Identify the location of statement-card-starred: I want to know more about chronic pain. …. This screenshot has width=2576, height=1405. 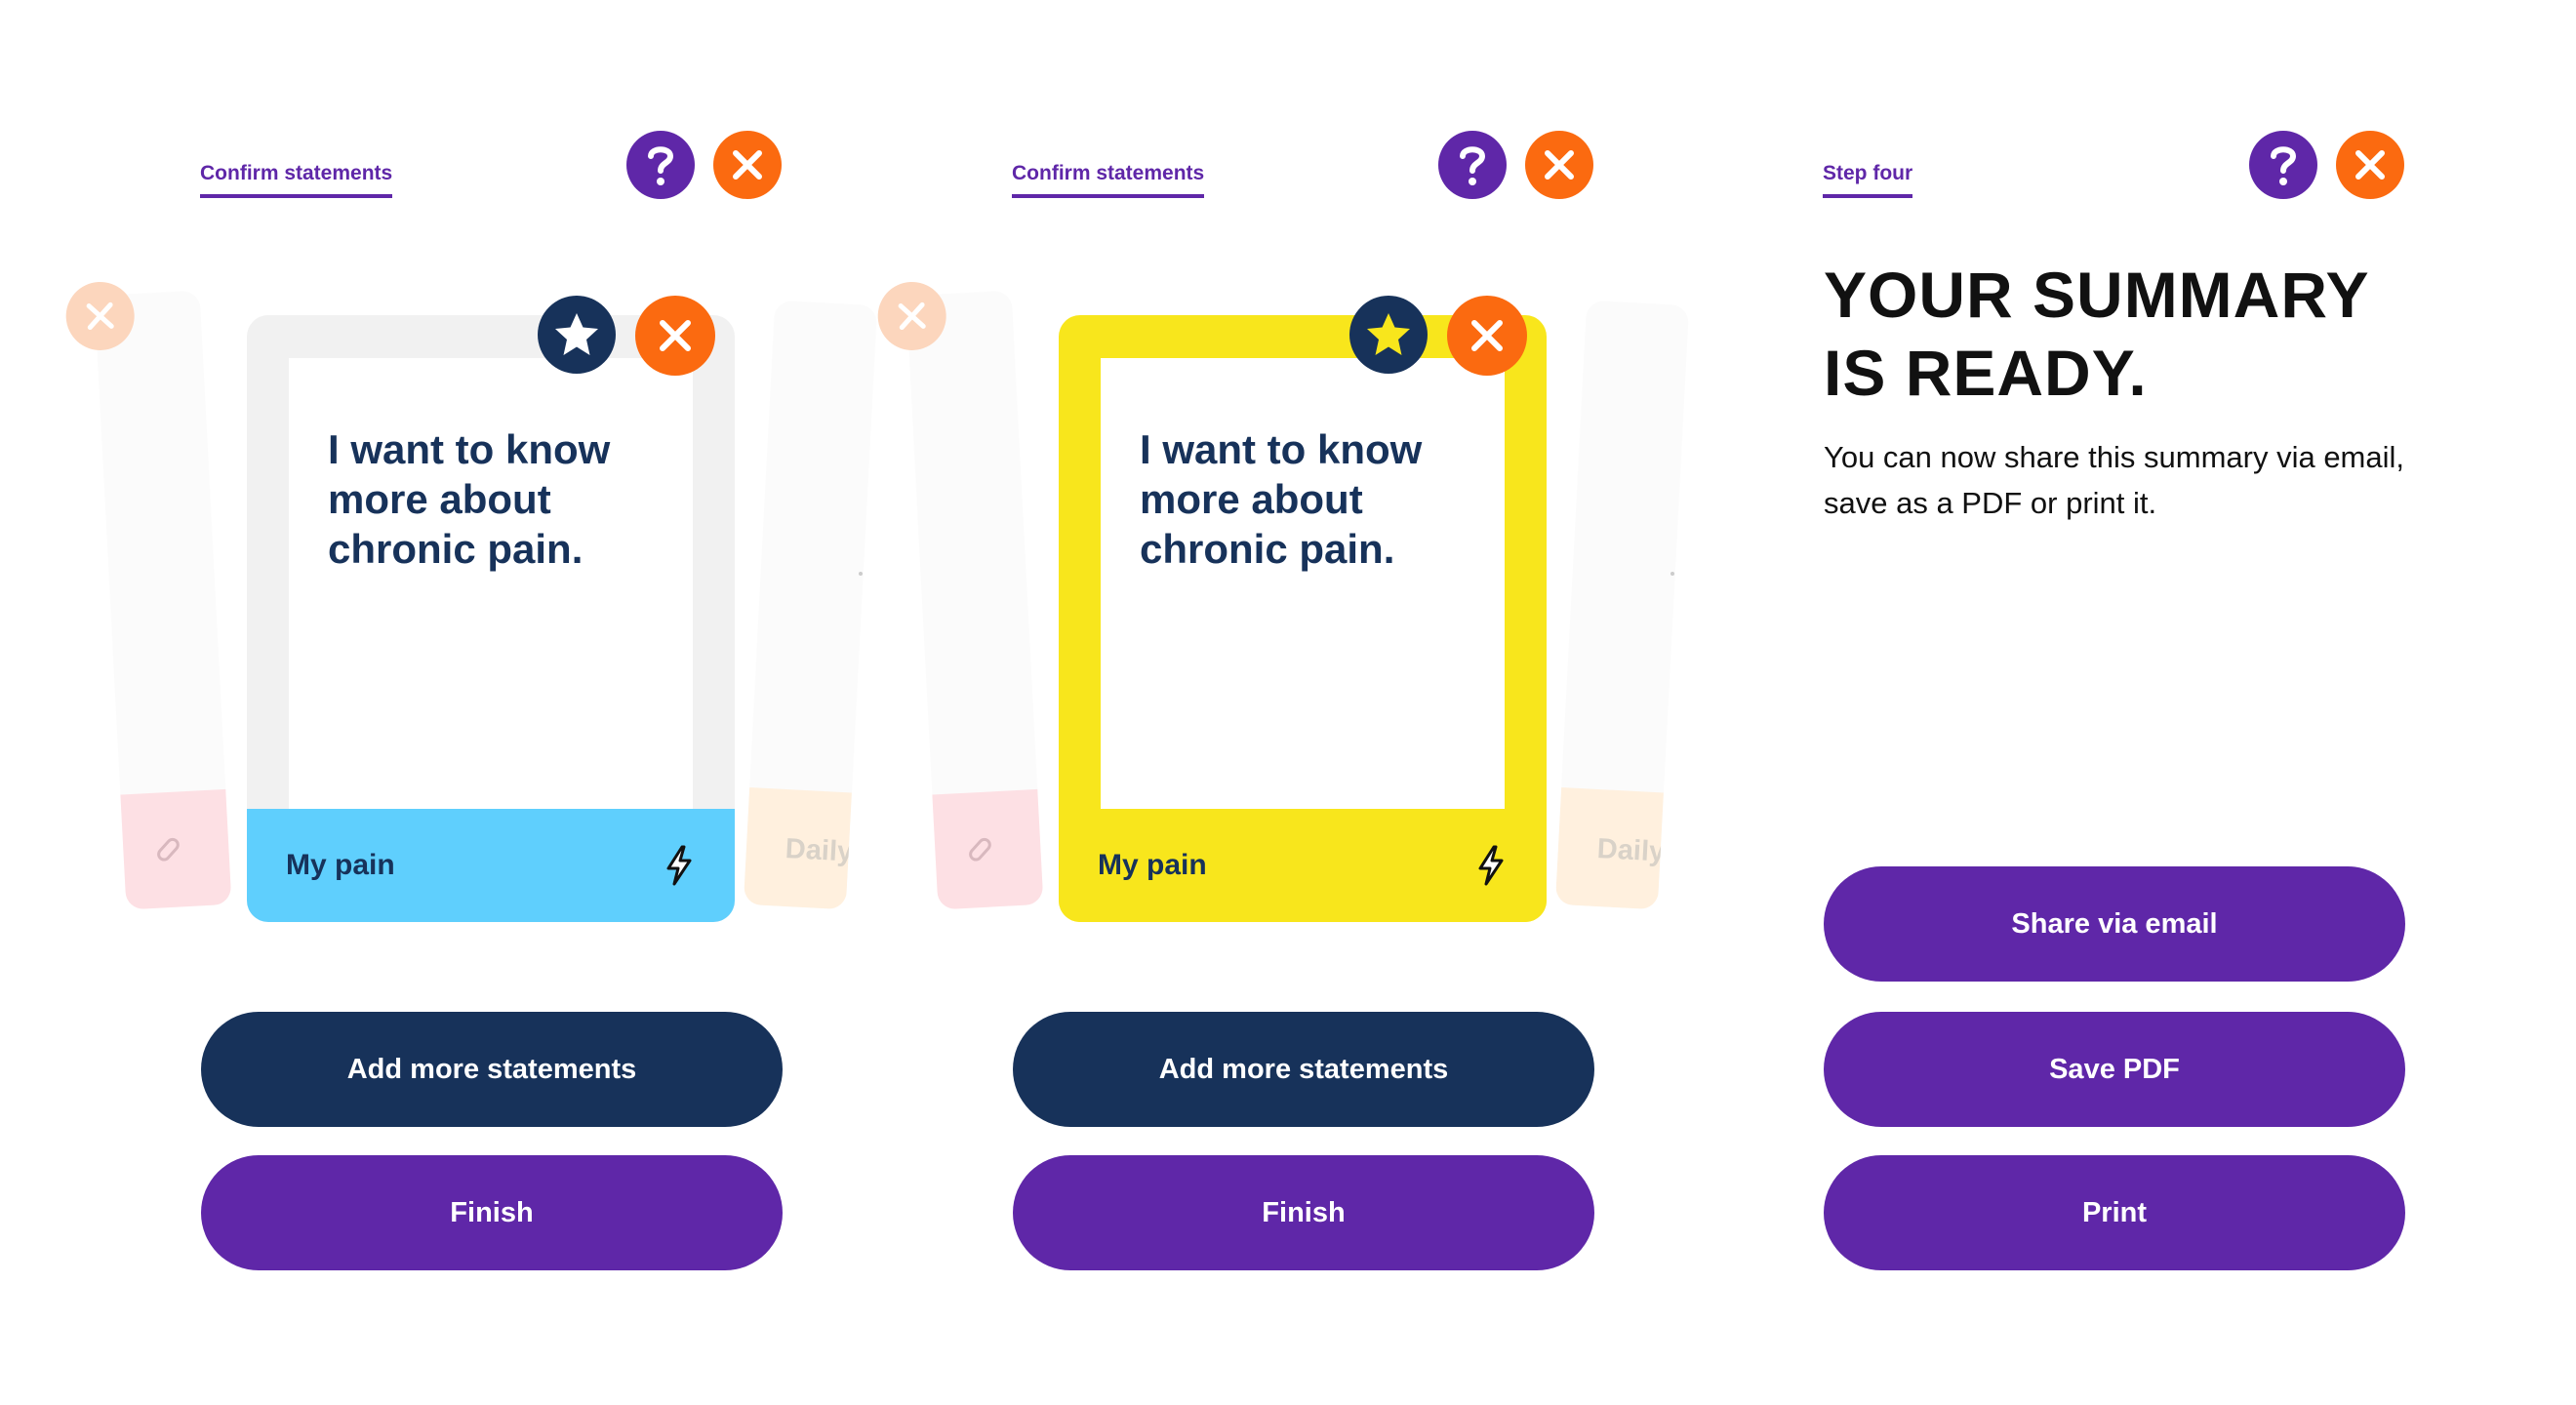
(1303, 618).